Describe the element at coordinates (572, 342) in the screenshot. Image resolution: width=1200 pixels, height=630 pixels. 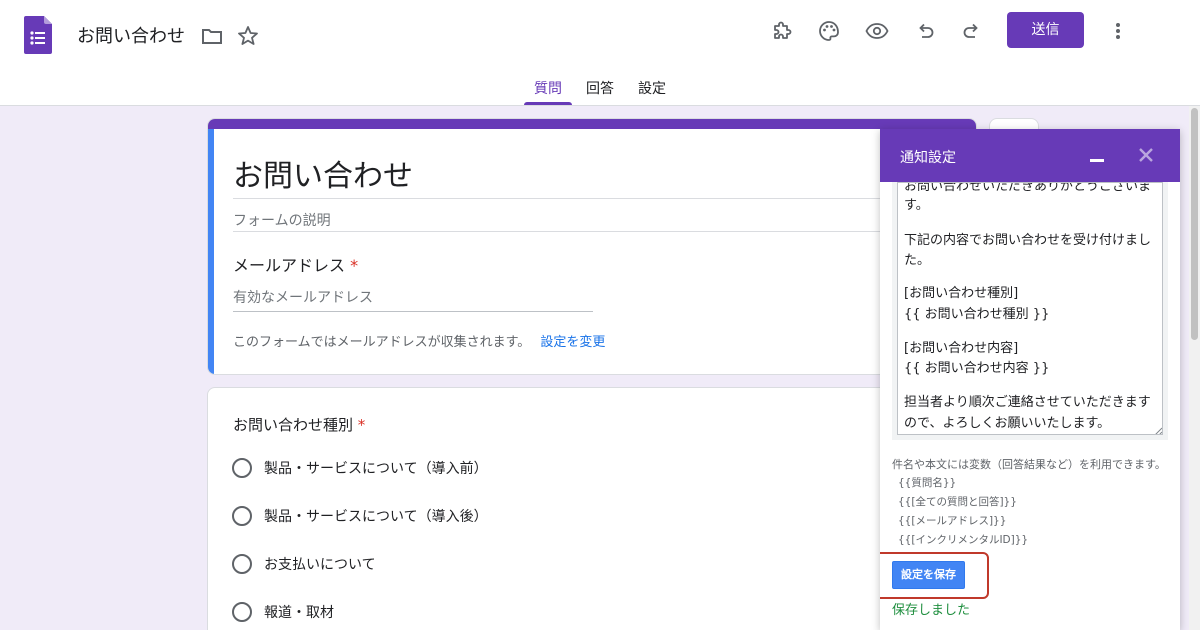
I see `change-settings-link: 設定を変更` at that location.